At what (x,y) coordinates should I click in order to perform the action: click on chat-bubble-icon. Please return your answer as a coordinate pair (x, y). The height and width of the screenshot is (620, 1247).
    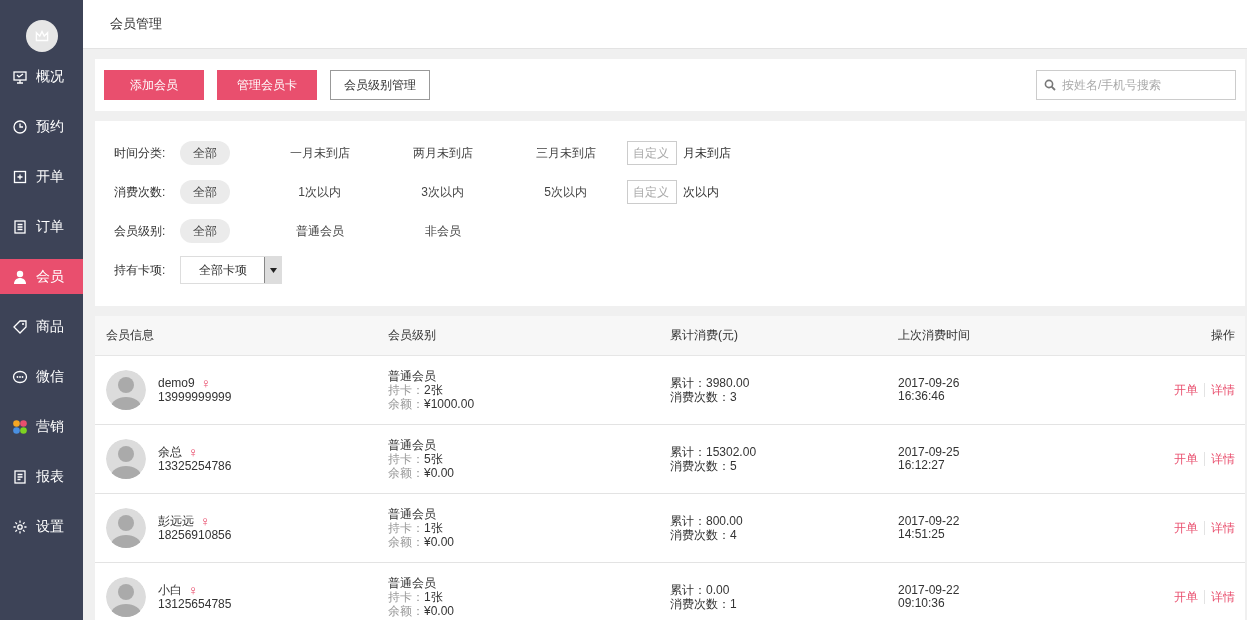
    Looking at the image, I should click on (20, 376).